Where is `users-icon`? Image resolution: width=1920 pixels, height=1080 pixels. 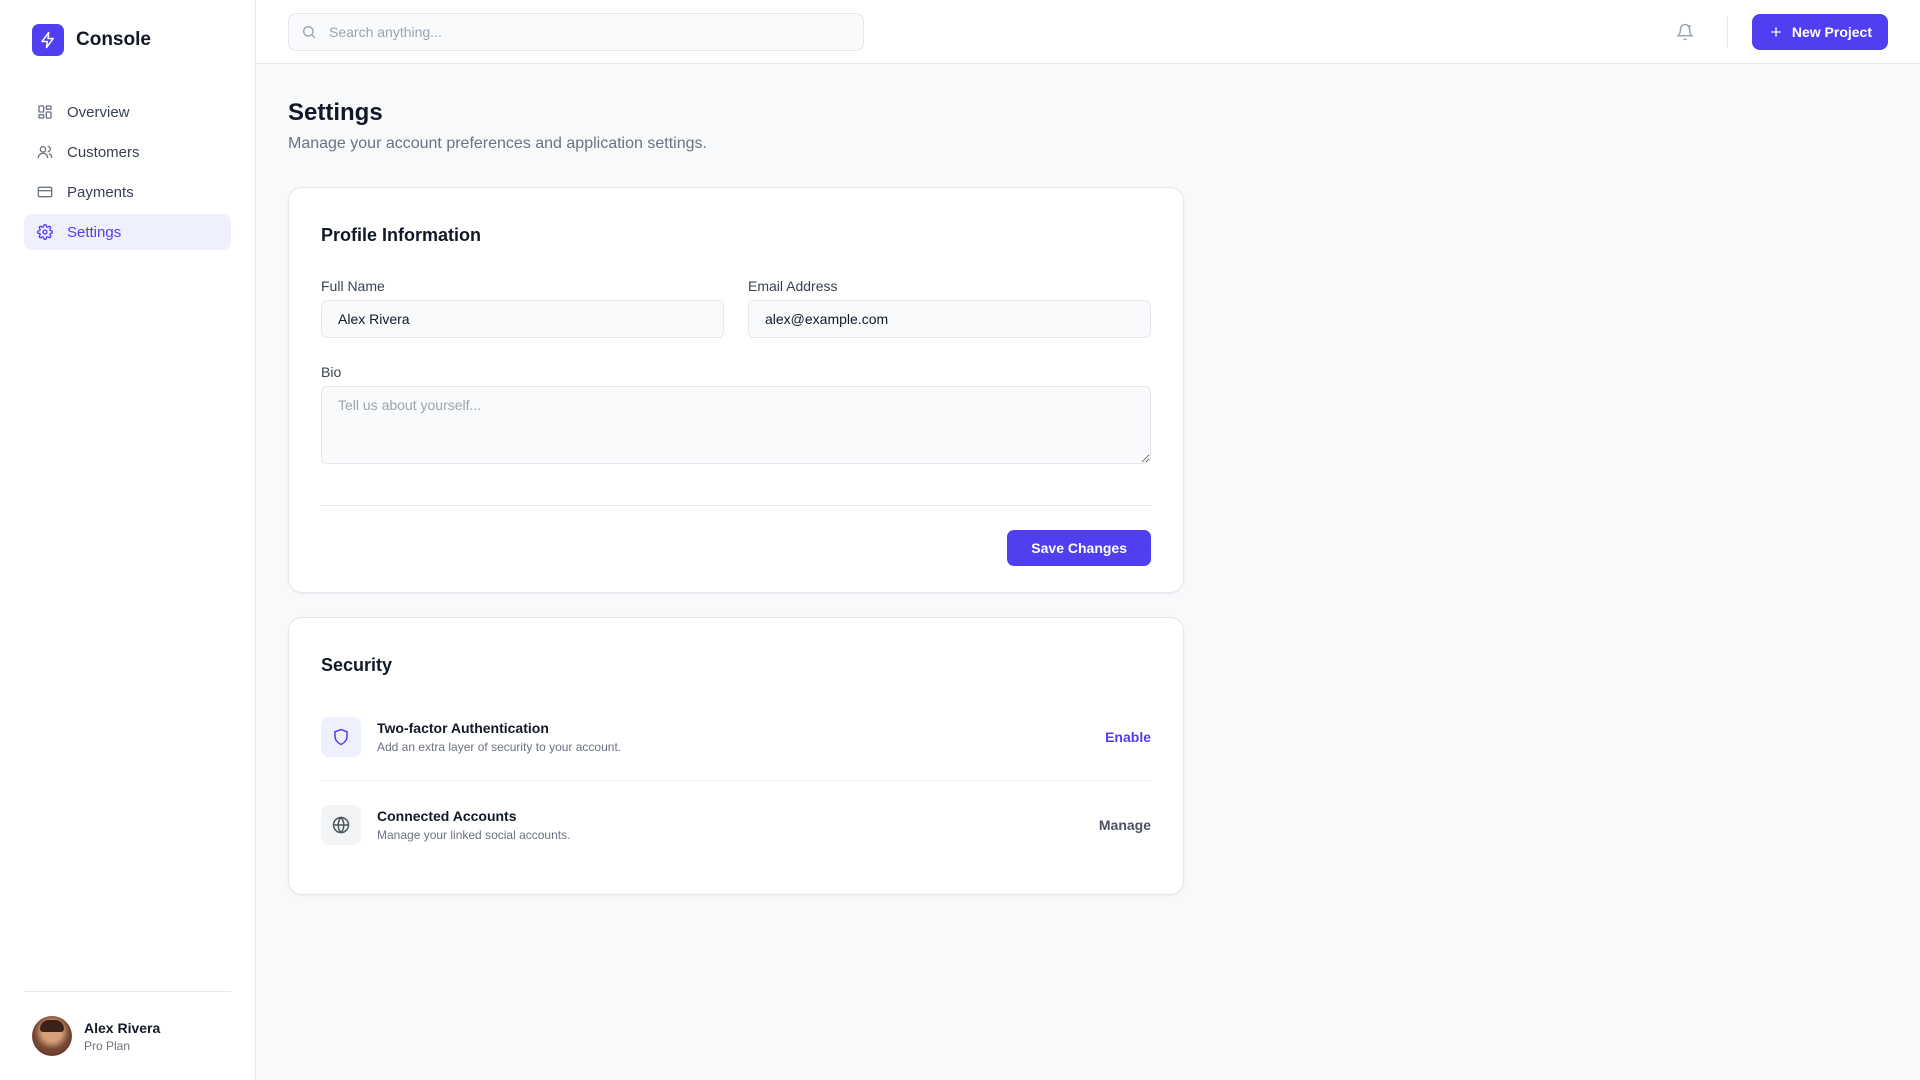 users-icon is located at coordinates (45, 152).